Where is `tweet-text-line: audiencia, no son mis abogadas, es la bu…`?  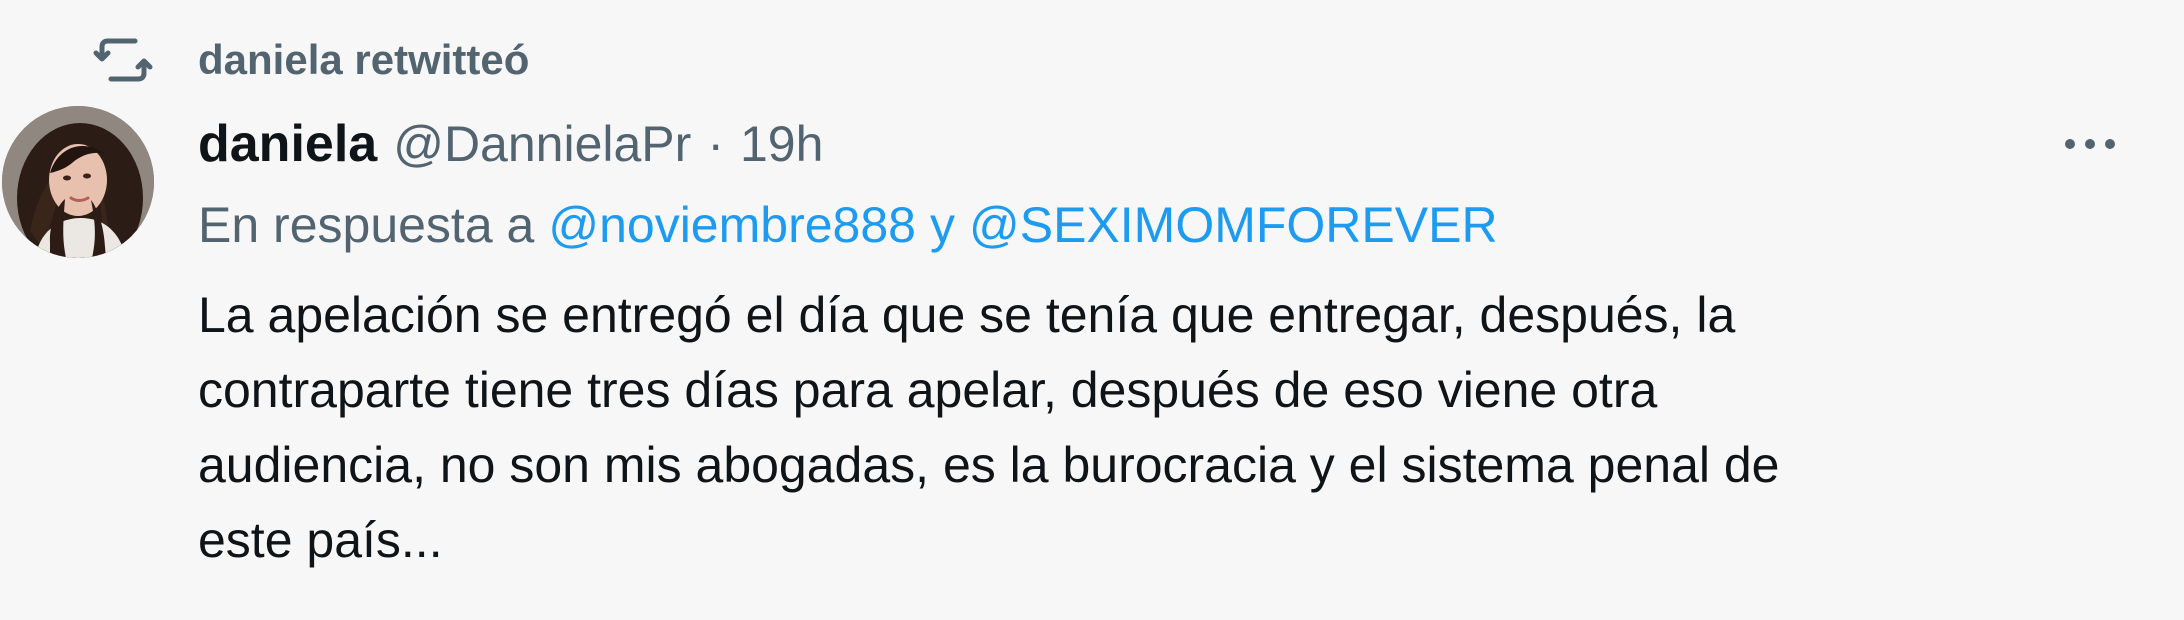 tweet-text-line: audiencia, no son mis abogadas, es la bu… is located at coordinates (989, 465).